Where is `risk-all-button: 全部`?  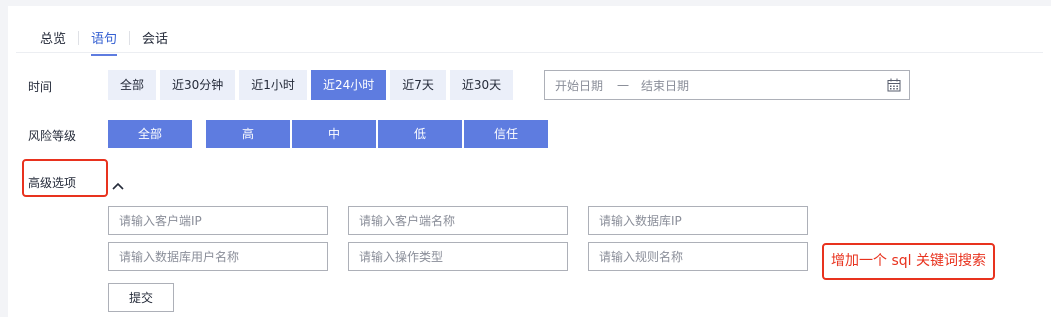
risk-all-button: 全部 is located at coordinates (150, 134).